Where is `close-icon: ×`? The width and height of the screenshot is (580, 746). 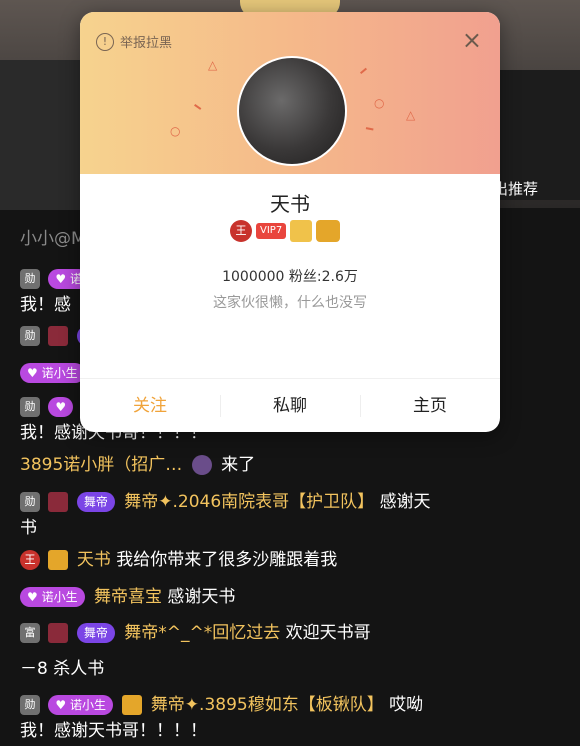
close-icon: × is located at coordinates (472, 40).